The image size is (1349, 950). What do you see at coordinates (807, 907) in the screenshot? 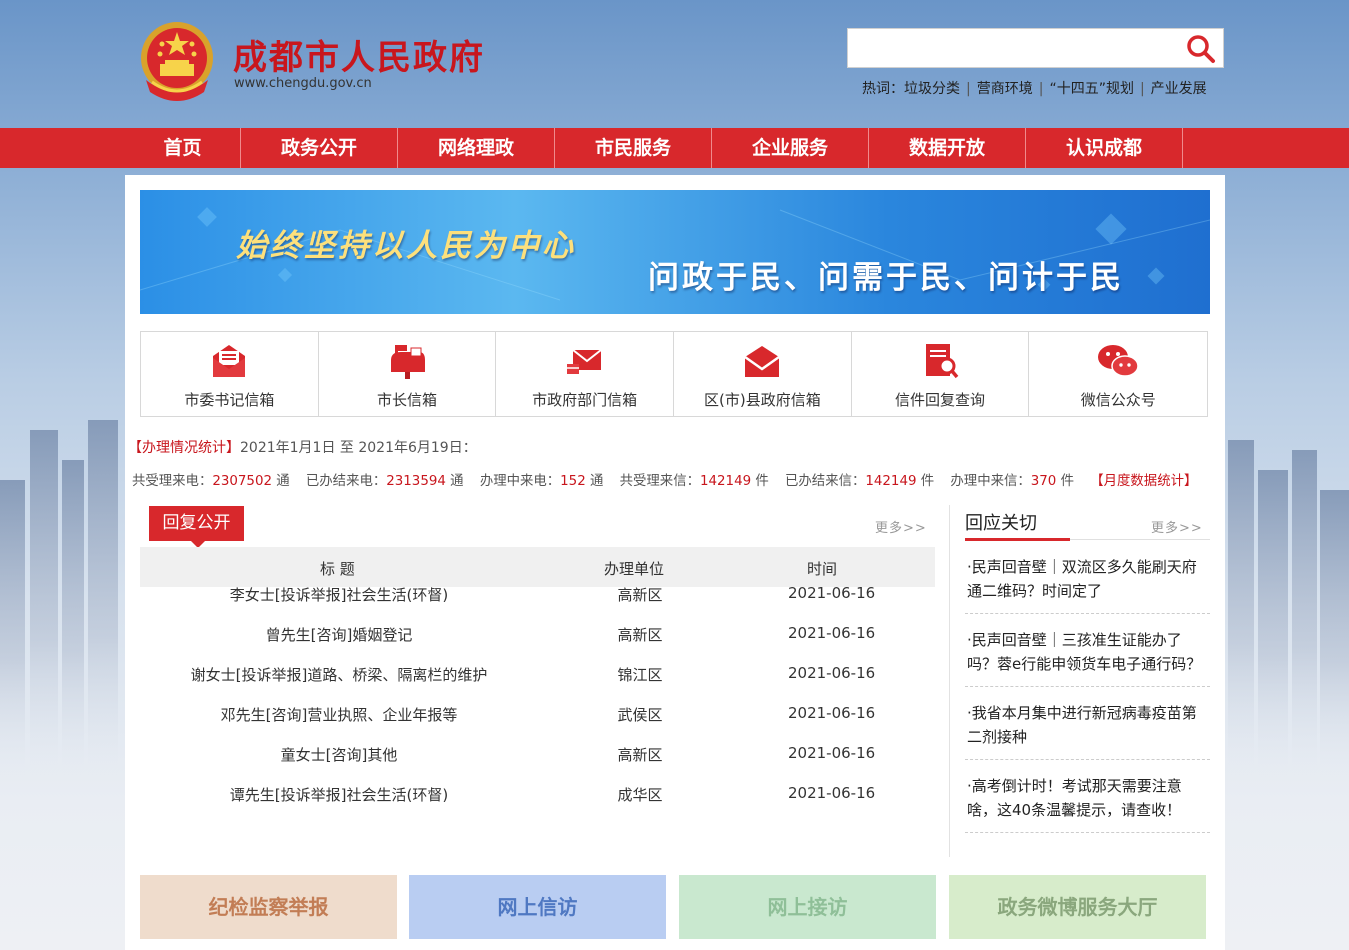
I see `quicklink-online-reception: 网上接访` at bounding box center [807, 907].